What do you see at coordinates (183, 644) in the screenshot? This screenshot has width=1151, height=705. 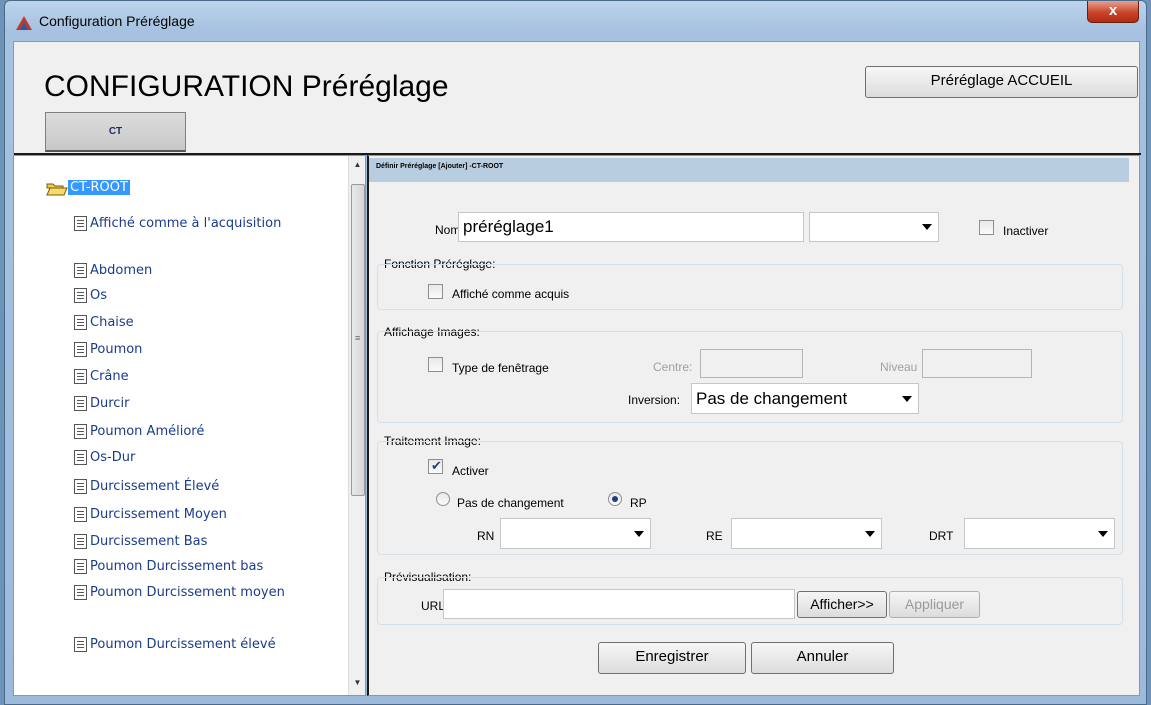 I see `tree-item-label: Poumon Durcissement élevé` at bounding box center [183, 644].